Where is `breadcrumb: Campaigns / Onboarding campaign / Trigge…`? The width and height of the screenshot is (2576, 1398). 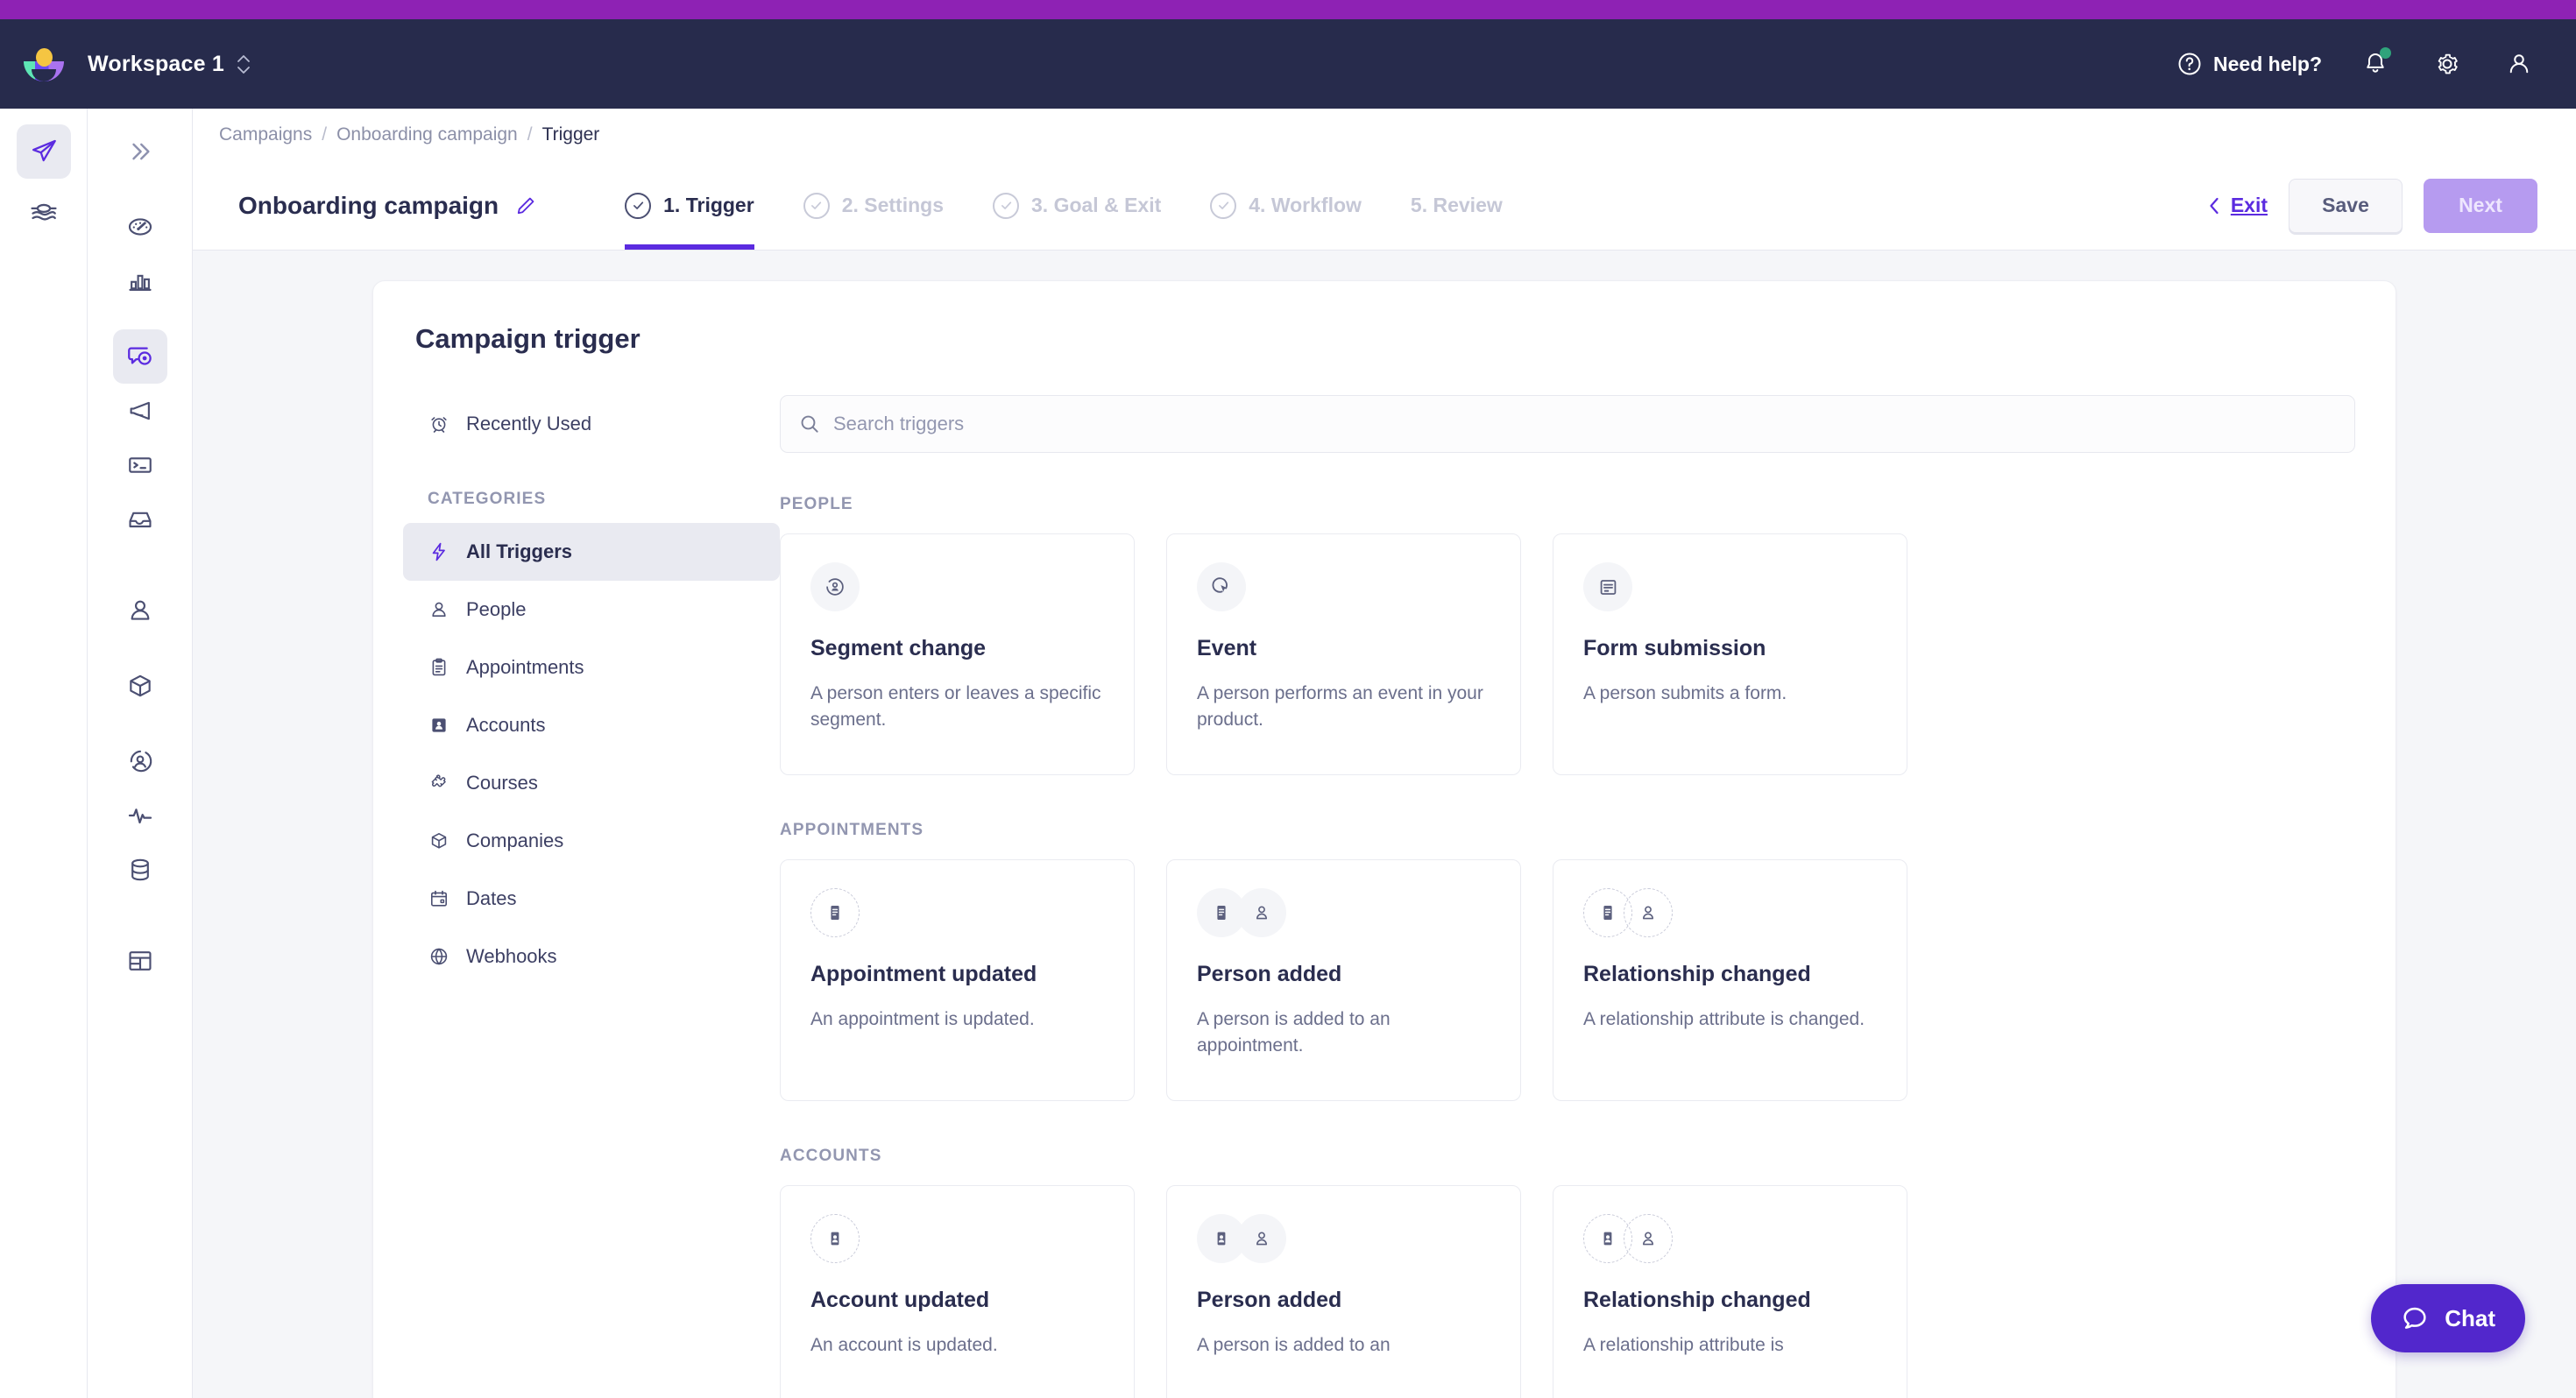 breadcrumb: Campaigns / Onboarding campaign / Trigge… is located at coordinates (1384, 135).